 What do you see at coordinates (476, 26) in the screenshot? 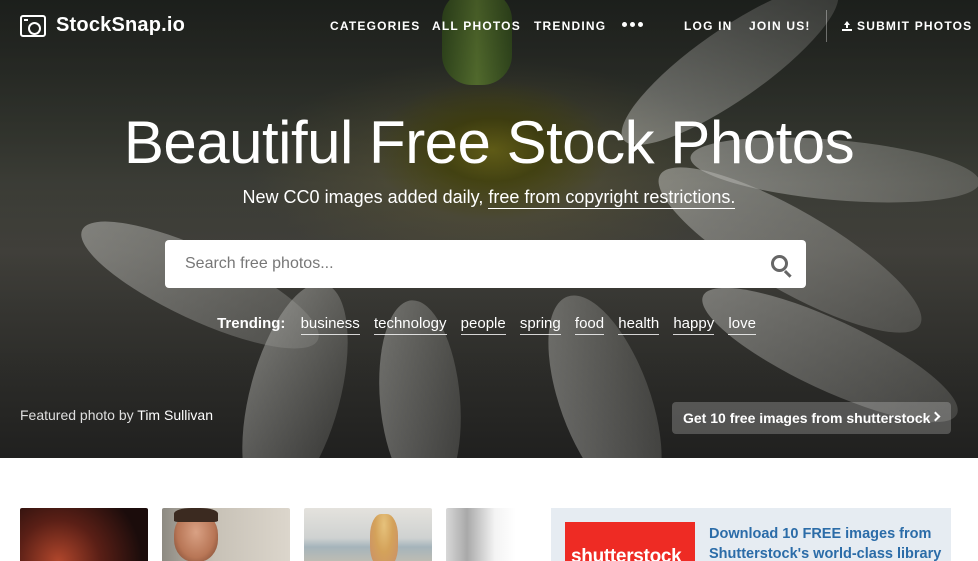
I see `nav-all-photos: ALL PHOTOS` at bounding box center [476, 26].